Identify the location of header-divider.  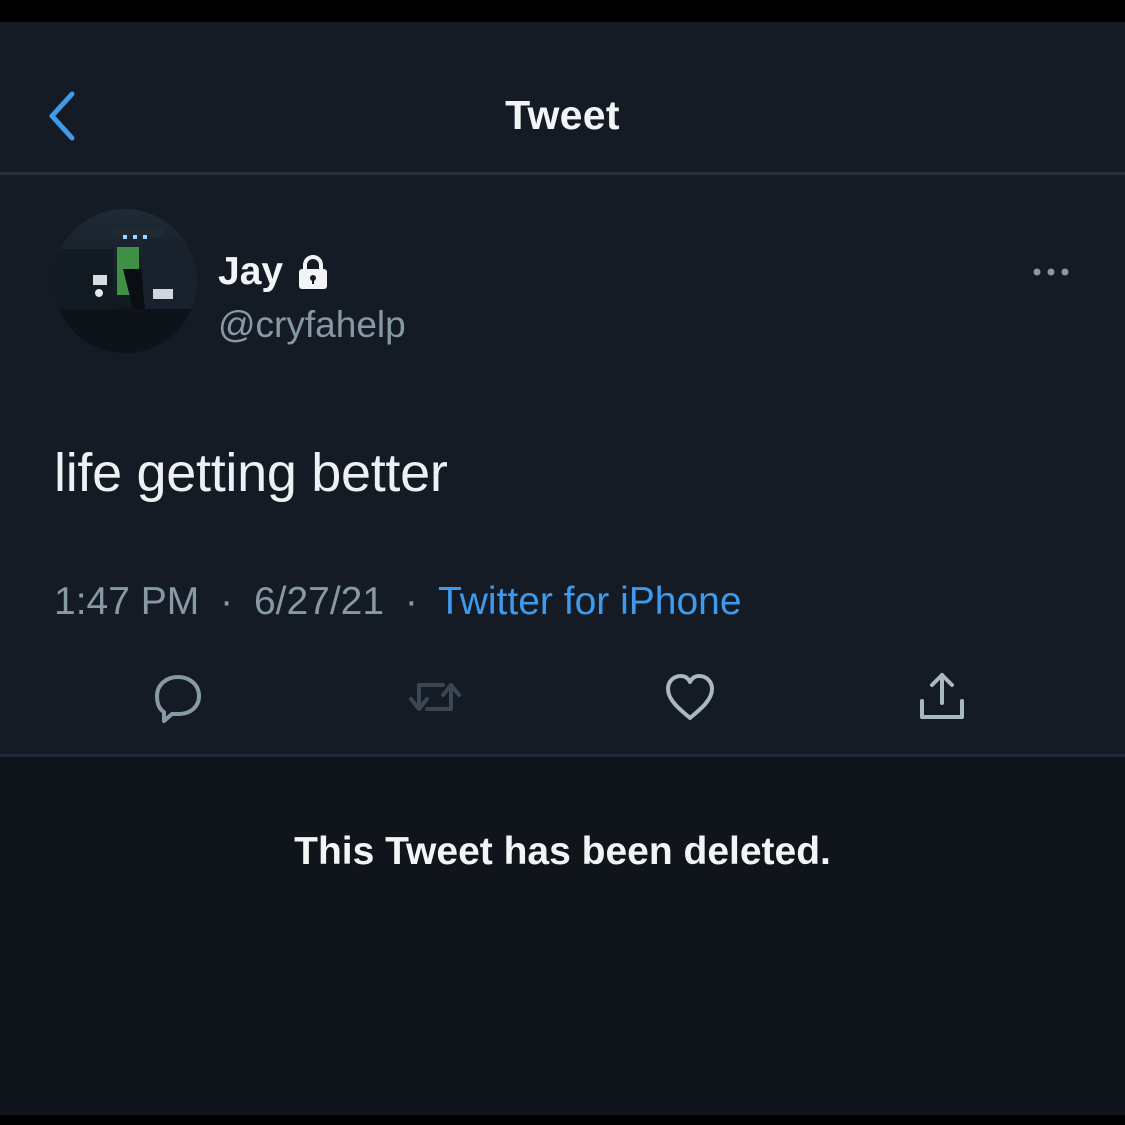
(562, 173).